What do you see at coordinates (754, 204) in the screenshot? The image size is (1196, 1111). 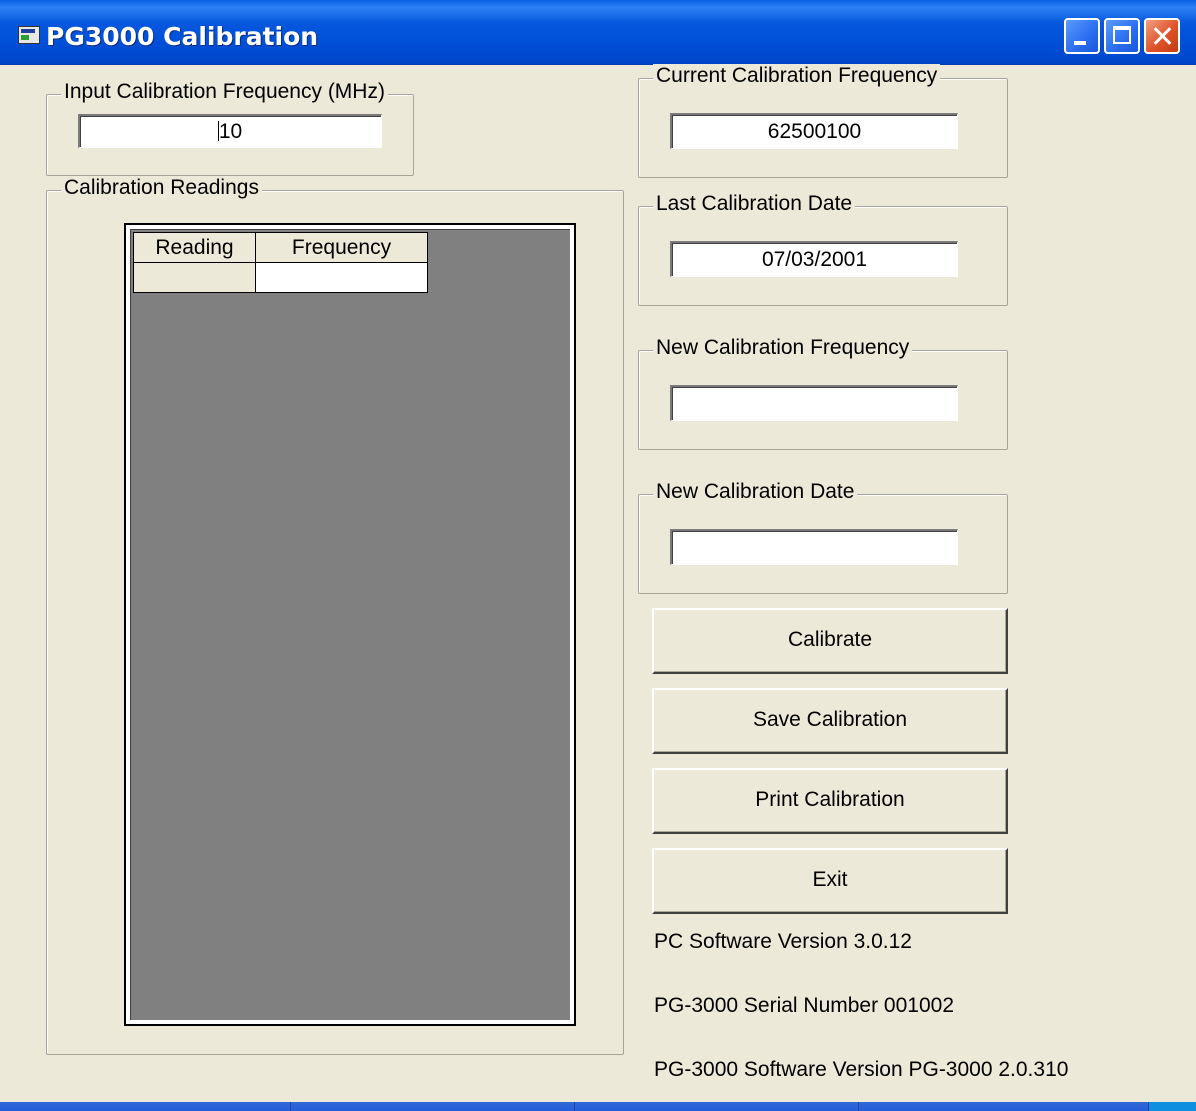 I see `last-date-legend: Last Calibration Date` at bounding box center [754, 204].